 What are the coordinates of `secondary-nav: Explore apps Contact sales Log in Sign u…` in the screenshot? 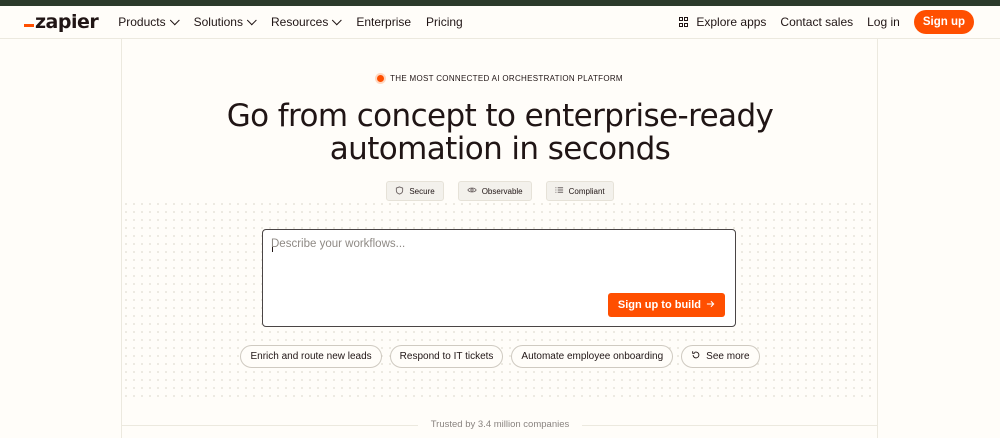 It's located at (826, 22).